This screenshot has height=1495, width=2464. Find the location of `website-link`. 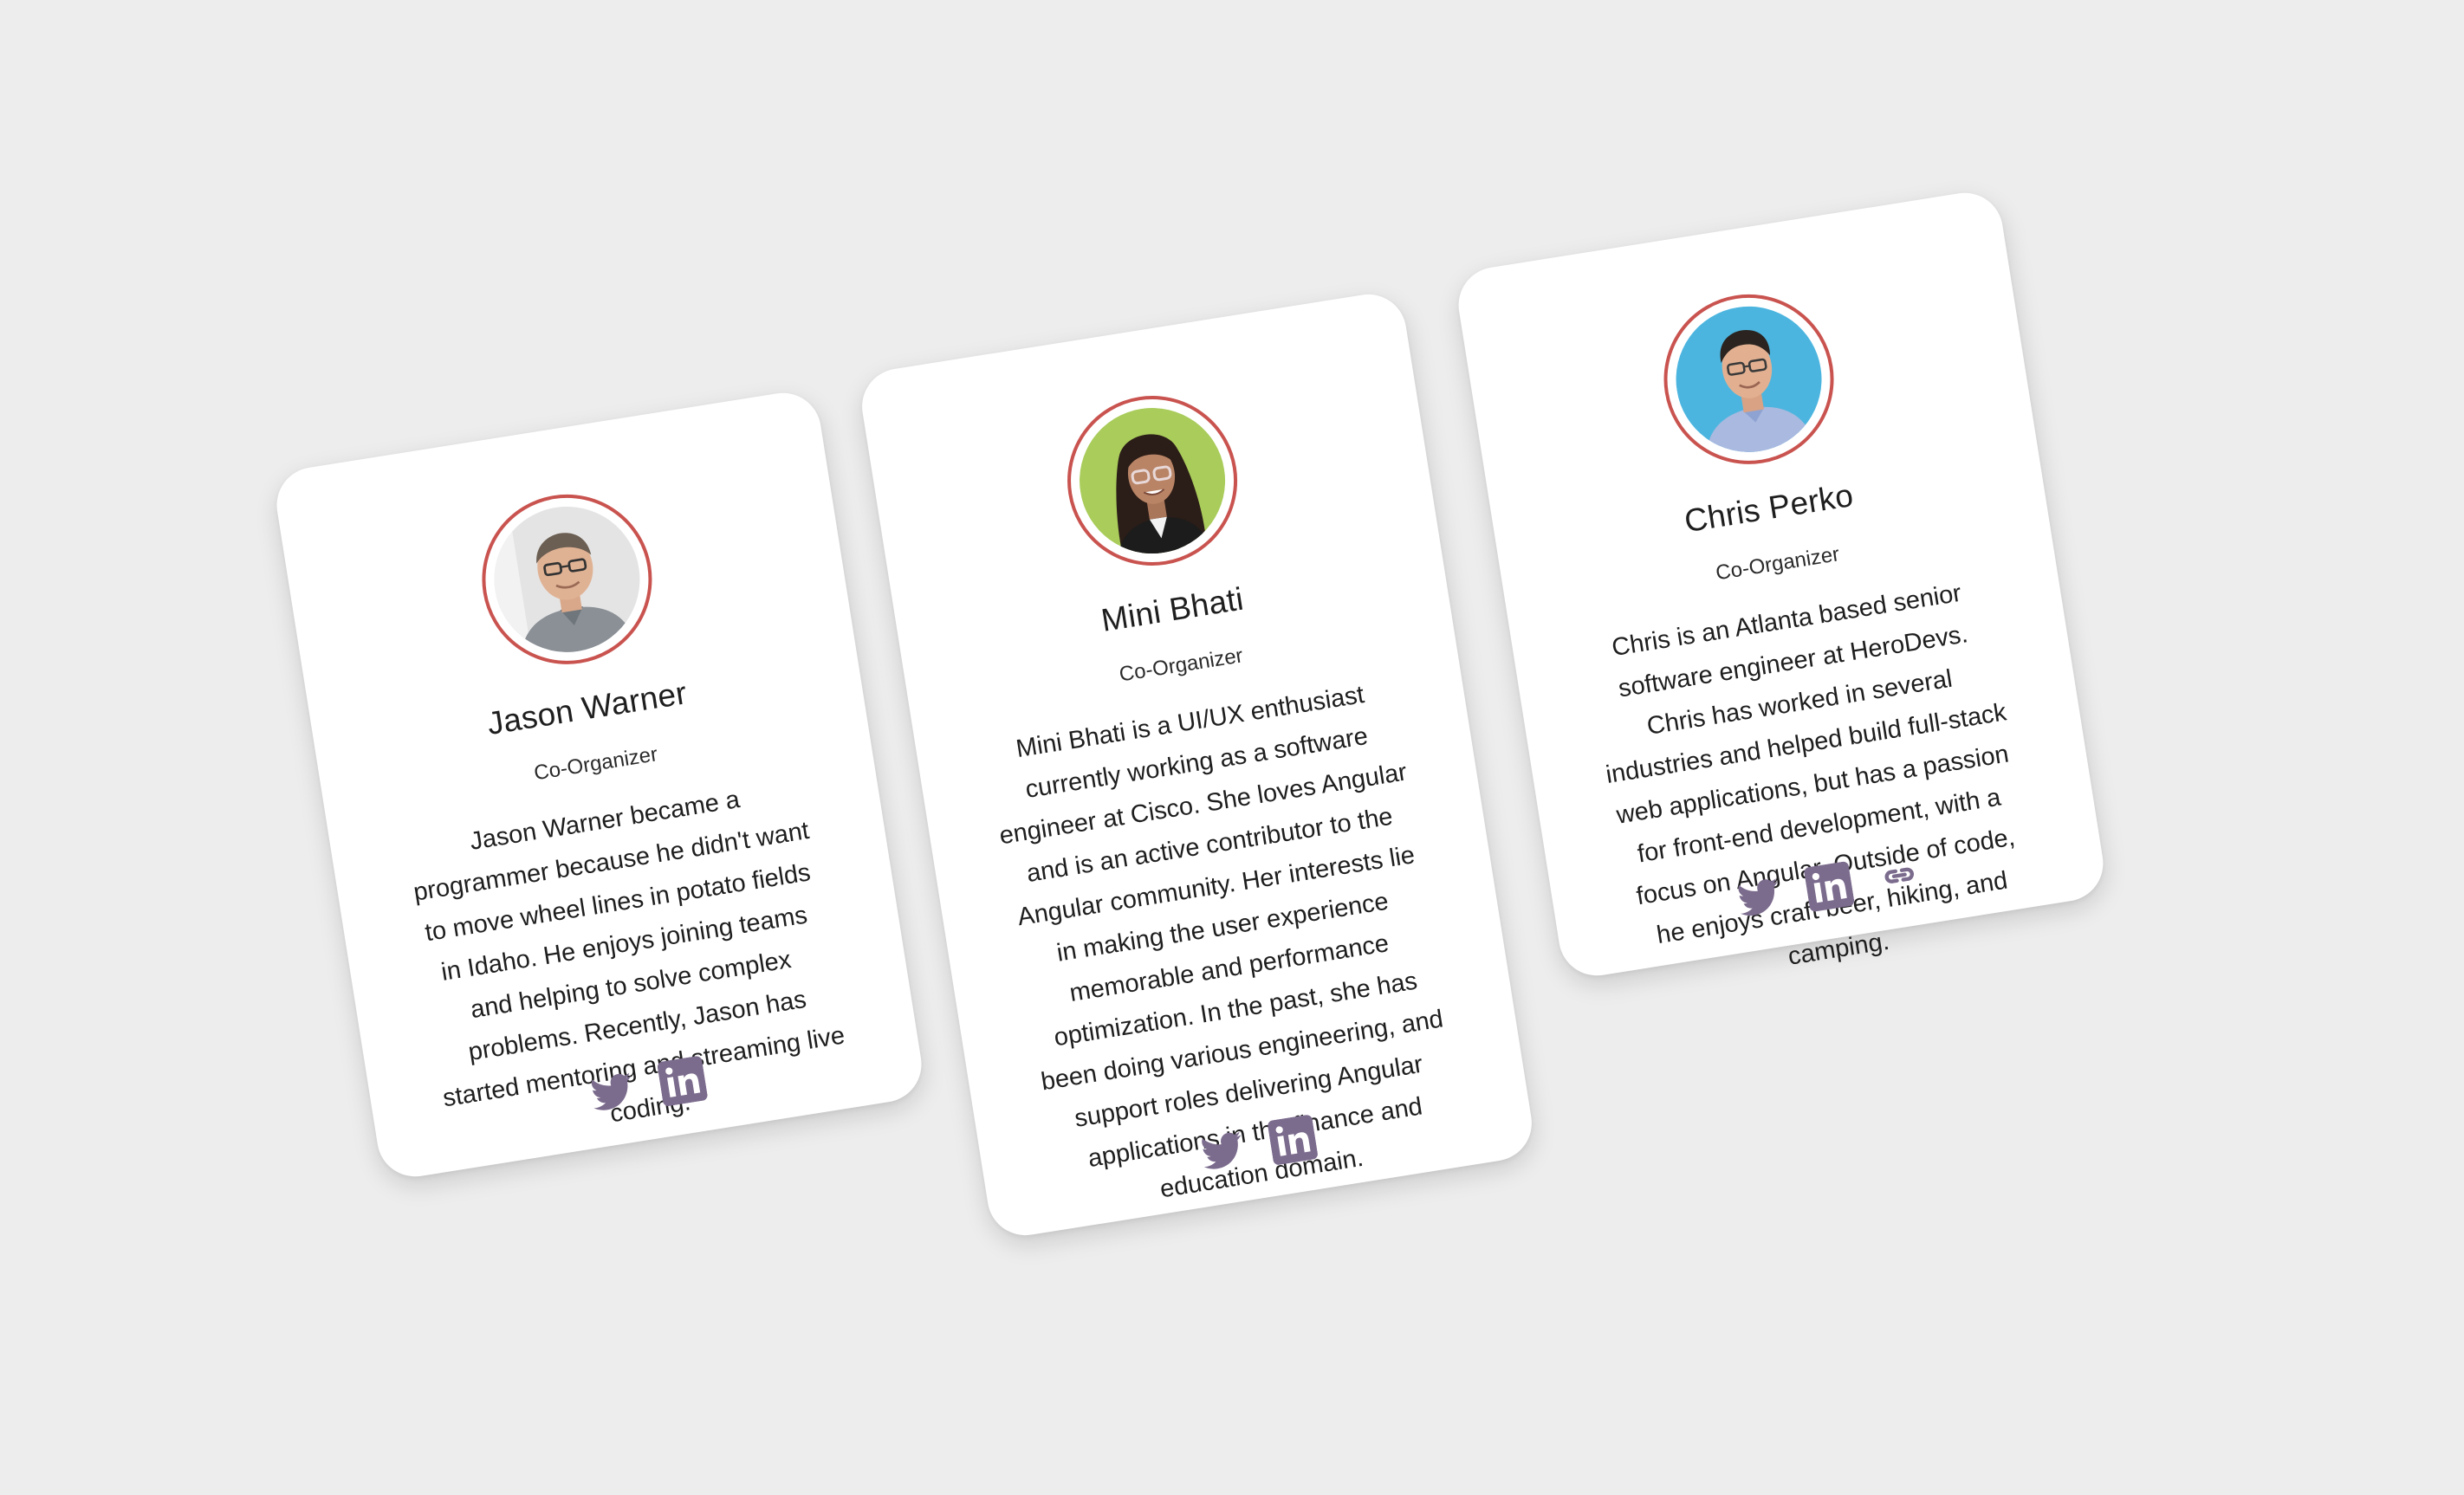

website-link is located at coordinates (1899, 876).